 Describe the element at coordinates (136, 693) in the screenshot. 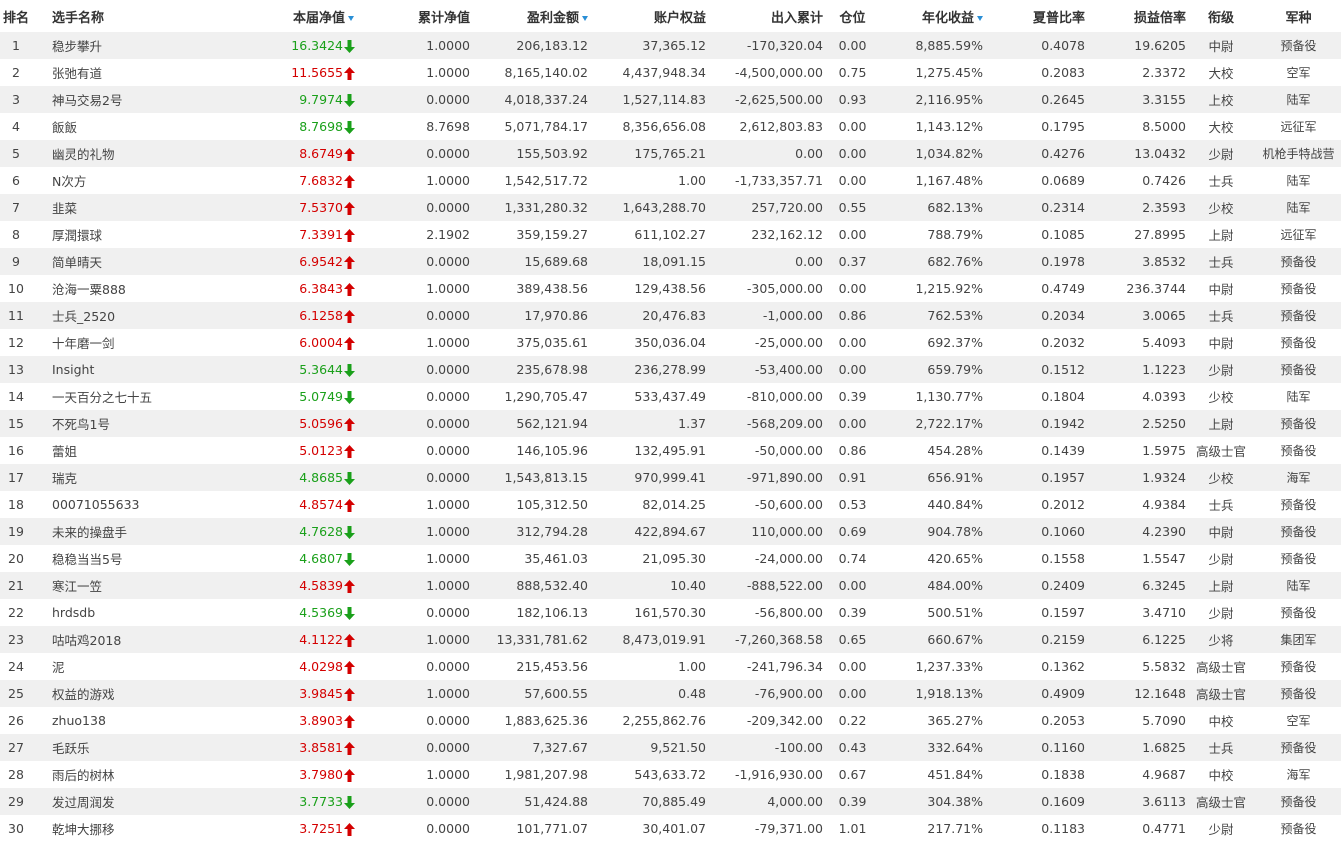

I see `player-name-cell: 权益的游戏` at that location.